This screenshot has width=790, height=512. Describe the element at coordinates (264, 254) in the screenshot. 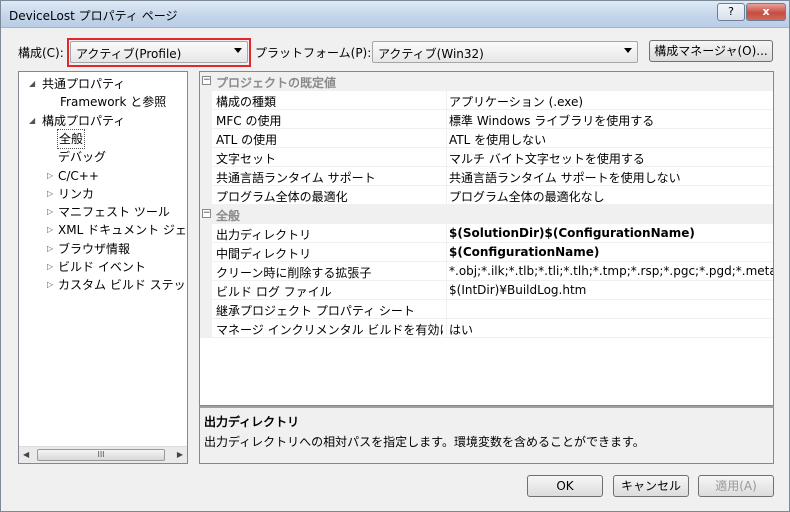

I see `property-name: 中間ディレクトリ` at that location.